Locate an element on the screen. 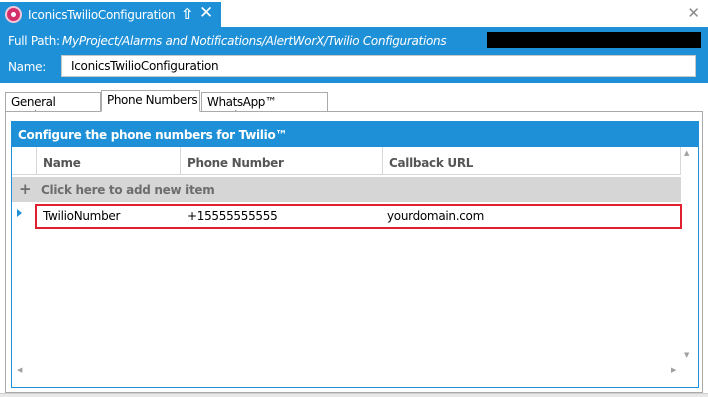 The image size is (708, 397). row-indicator-header is located at coordinates (24, 161).